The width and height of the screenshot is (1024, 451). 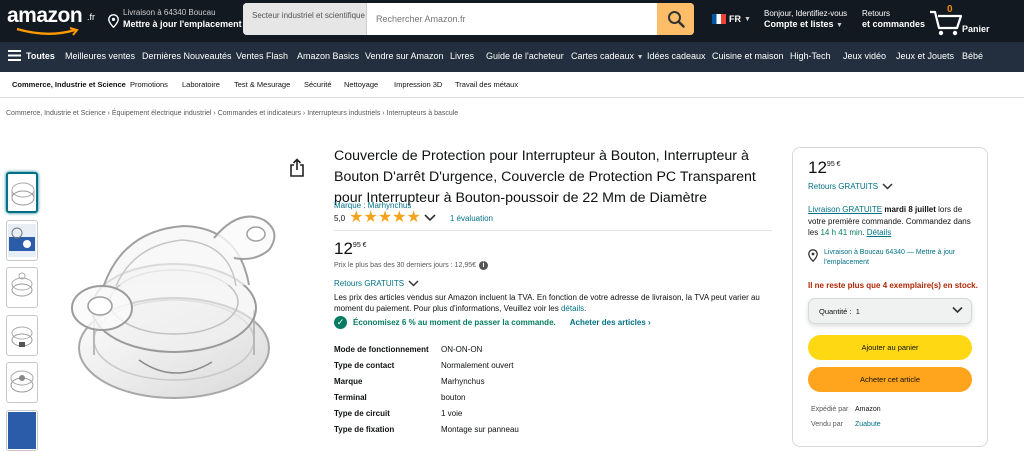 I want to click on price-whole: 12, so click(x=817, y=167).